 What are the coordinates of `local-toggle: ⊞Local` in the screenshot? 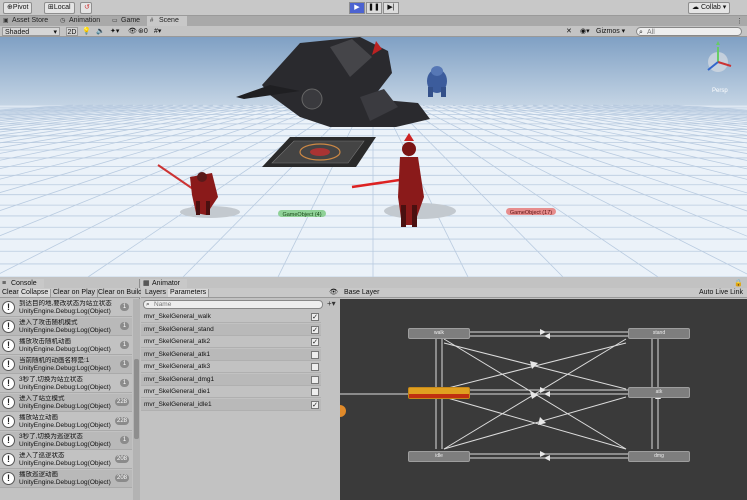 It's located at (59, 8).